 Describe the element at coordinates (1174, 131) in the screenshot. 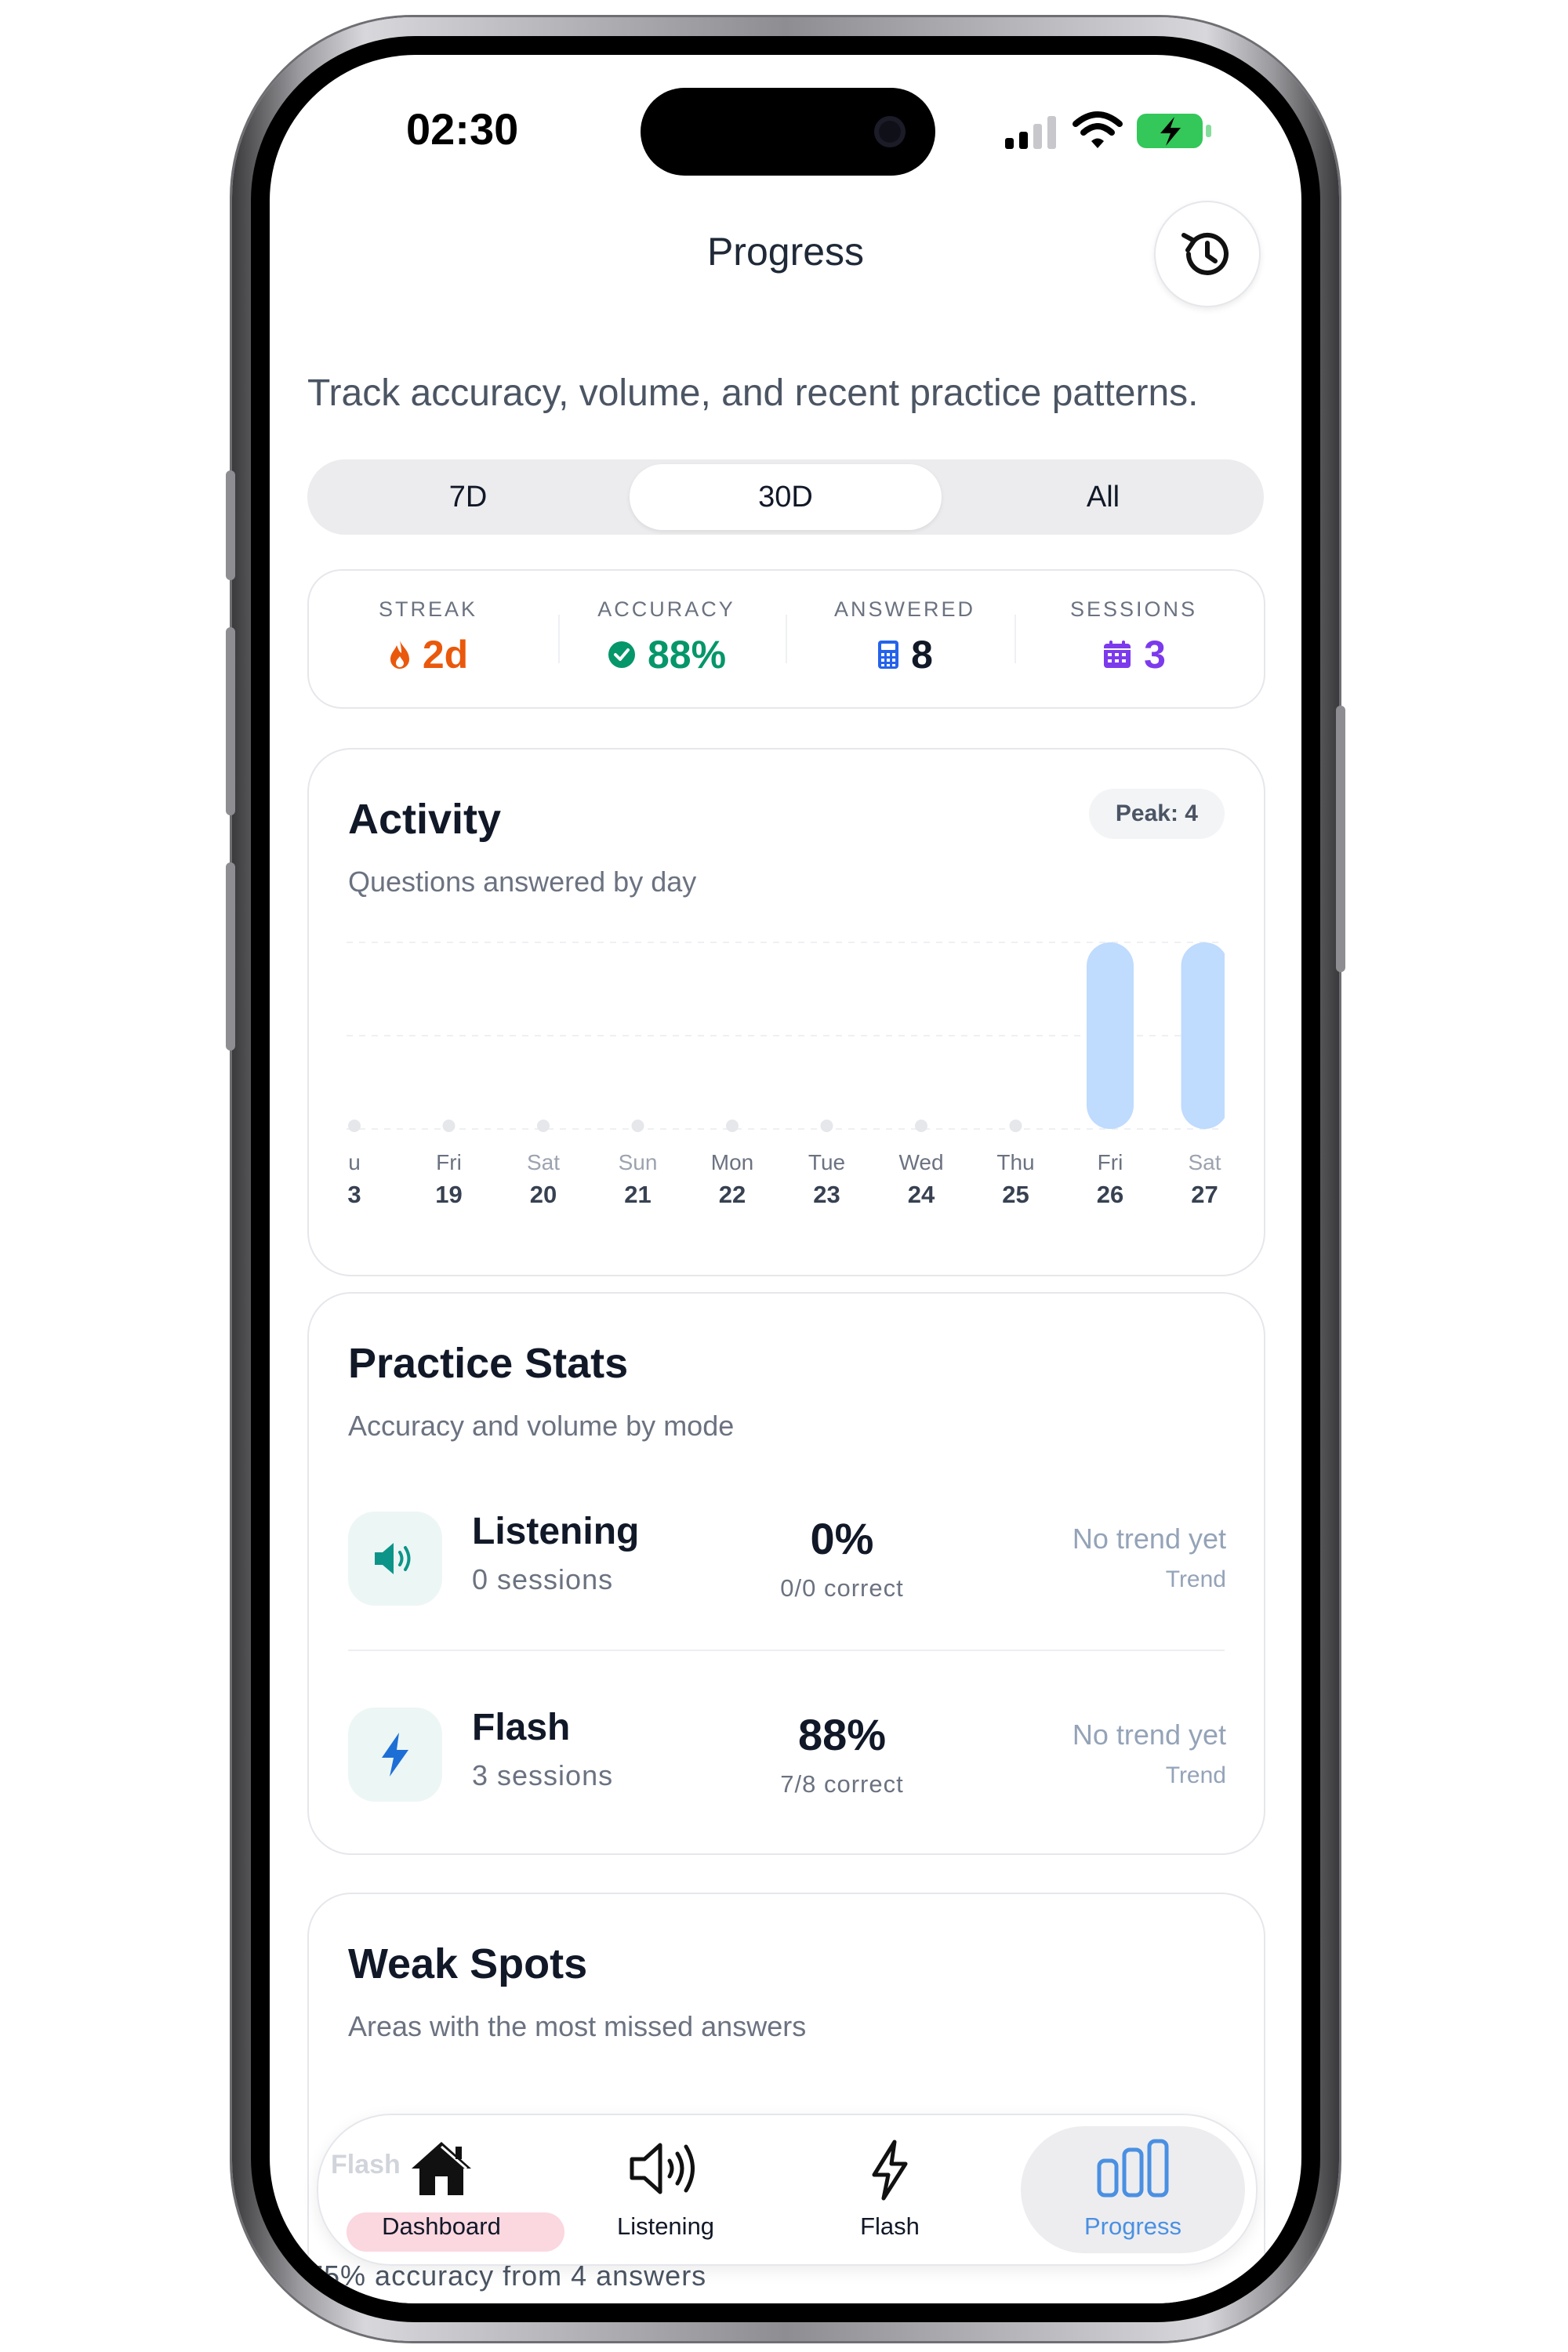

I see `battery-charging-icon` at that location.